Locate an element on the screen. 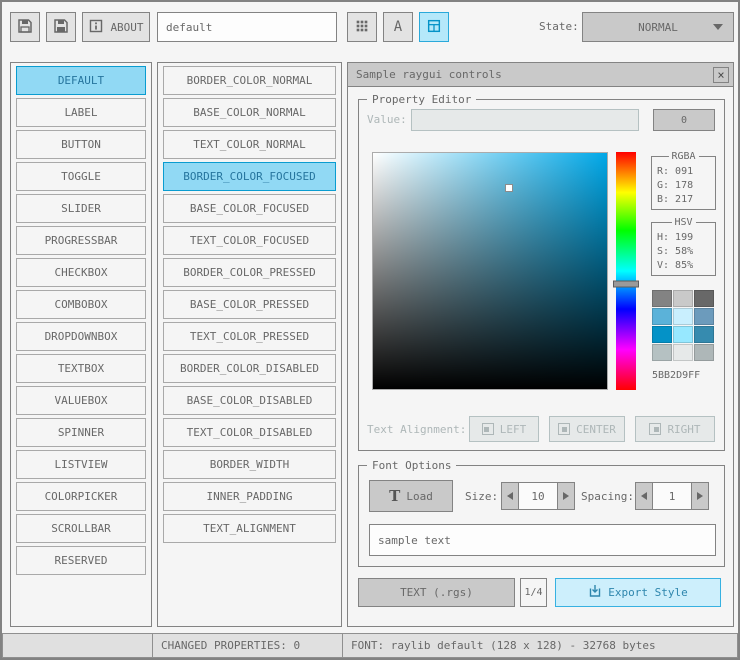 The height and width of the screenshot is (660, 740). control-list-item-label: LISTVIEW is located at coordinates (81, 464).